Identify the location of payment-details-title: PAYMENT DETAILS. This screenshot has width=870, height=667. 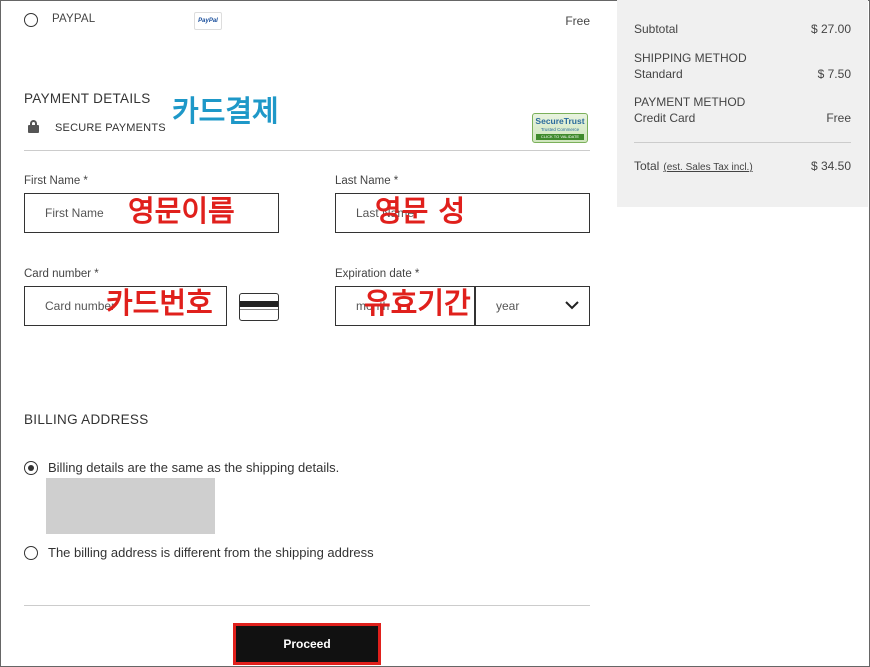
(87, 98).